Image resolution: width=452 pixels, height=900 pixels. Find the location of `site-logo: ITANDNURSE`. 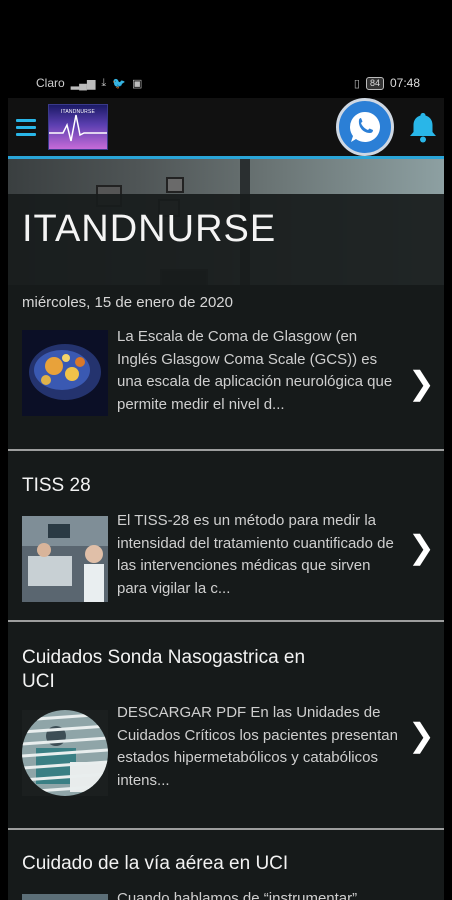

site-logo: ITANDNURSE is located at coordinates (78, 127).